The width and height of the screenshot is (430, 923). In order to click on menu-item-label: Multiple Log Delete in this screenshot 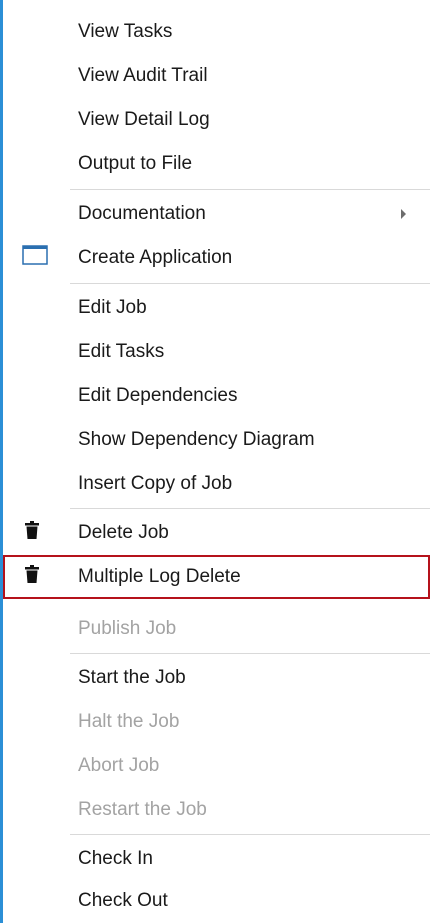, I will do `click(159, 576)`.